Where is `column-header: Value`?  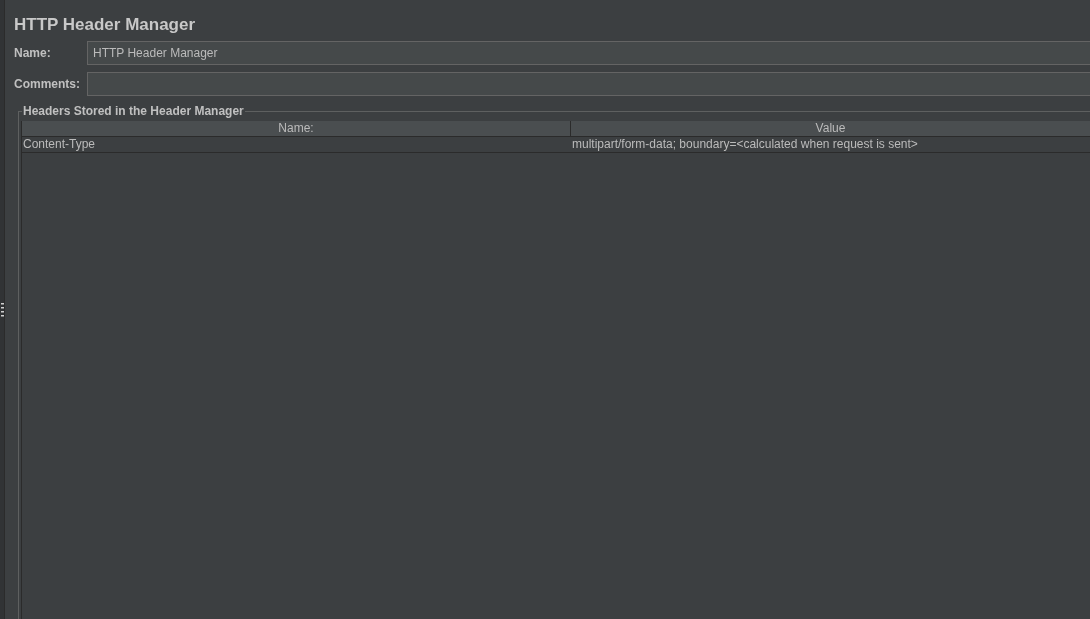
column-header: Value is located at coordinates (830, 128).